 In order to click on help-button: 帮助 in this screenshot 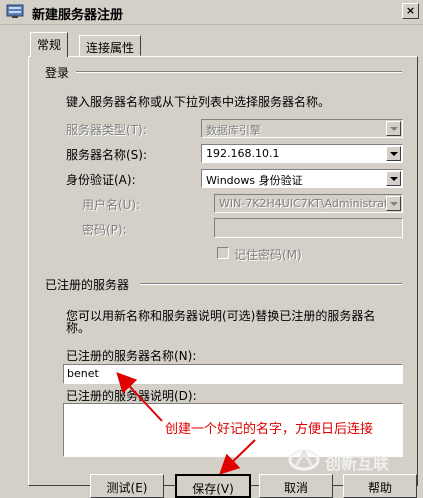, I will do `click(380, 486)`.